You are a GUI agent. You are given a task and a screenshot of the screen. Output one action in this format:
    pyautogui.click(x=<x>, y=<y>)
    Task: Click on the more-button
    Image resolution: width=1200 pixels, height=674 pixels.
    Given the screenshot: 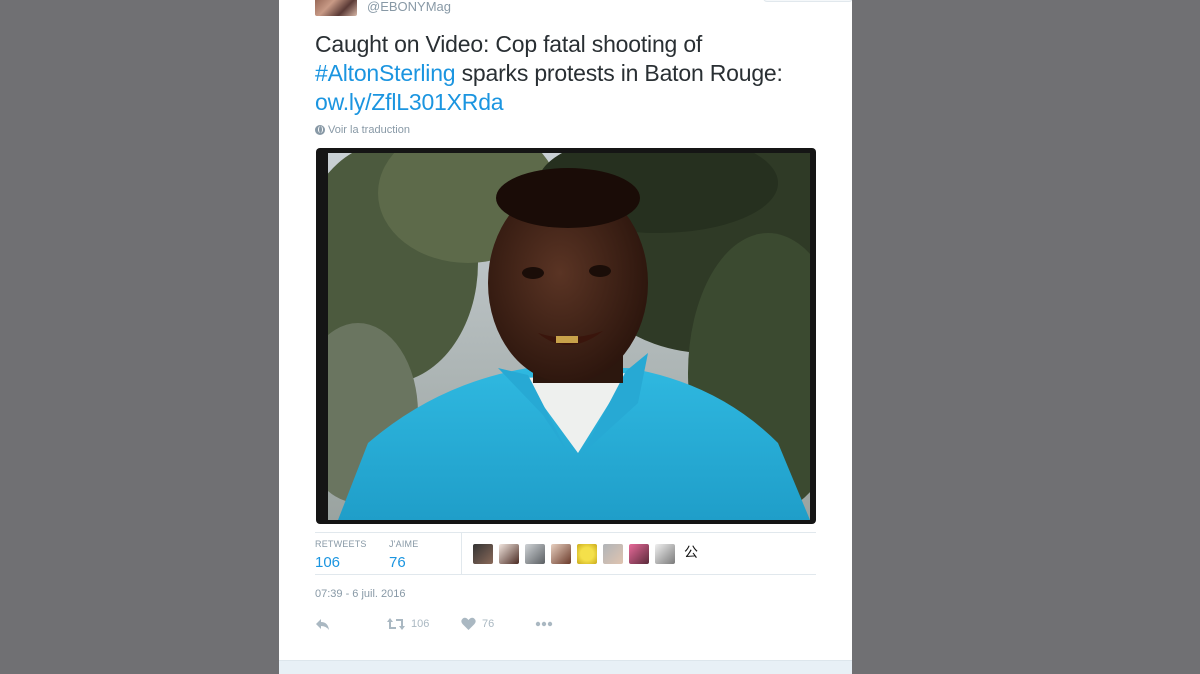 What is the action you would take?
    pyautogui.click(x=544, y=624)
    